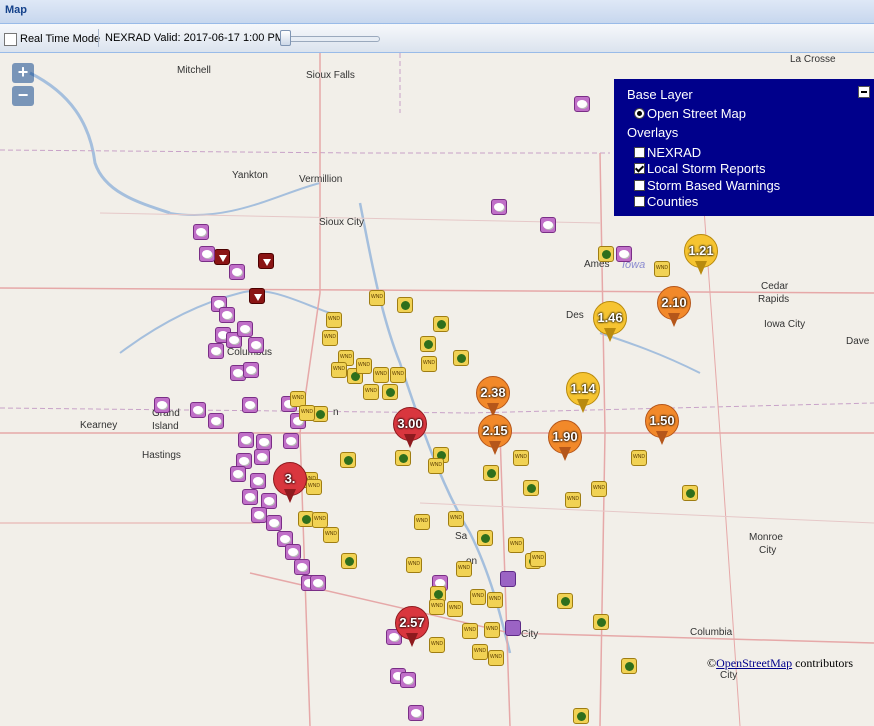 This screenshot has width=874, height=726. What do you see at coordinates (565, 440) in the screenshot?
I see `rainfall-pin: 1.90` at bounding box center [565, 440].